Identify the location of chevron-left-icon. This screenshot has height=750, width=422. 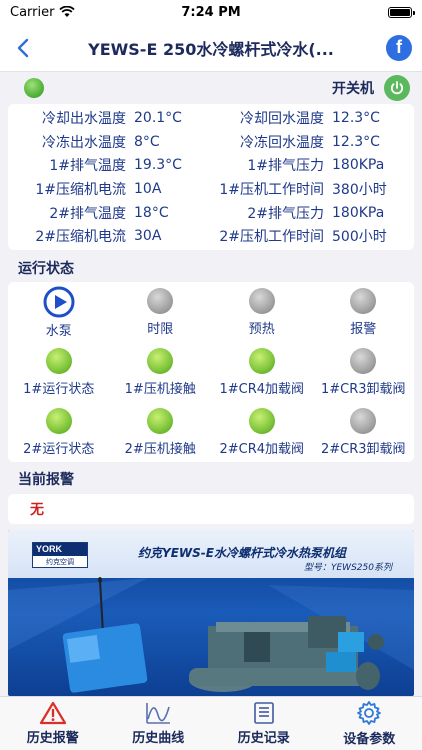
(23, 47).